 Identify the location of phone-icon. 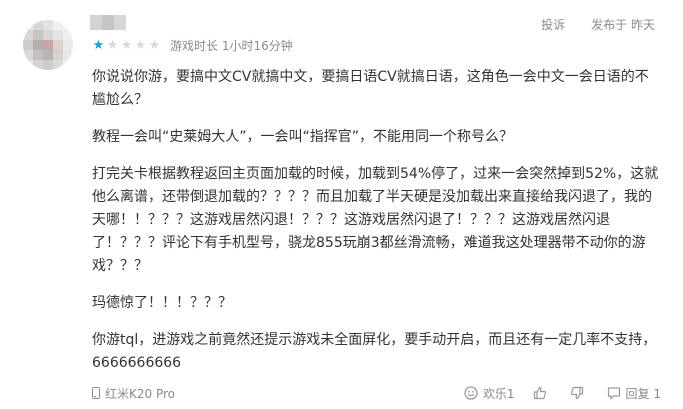
(96, 393).